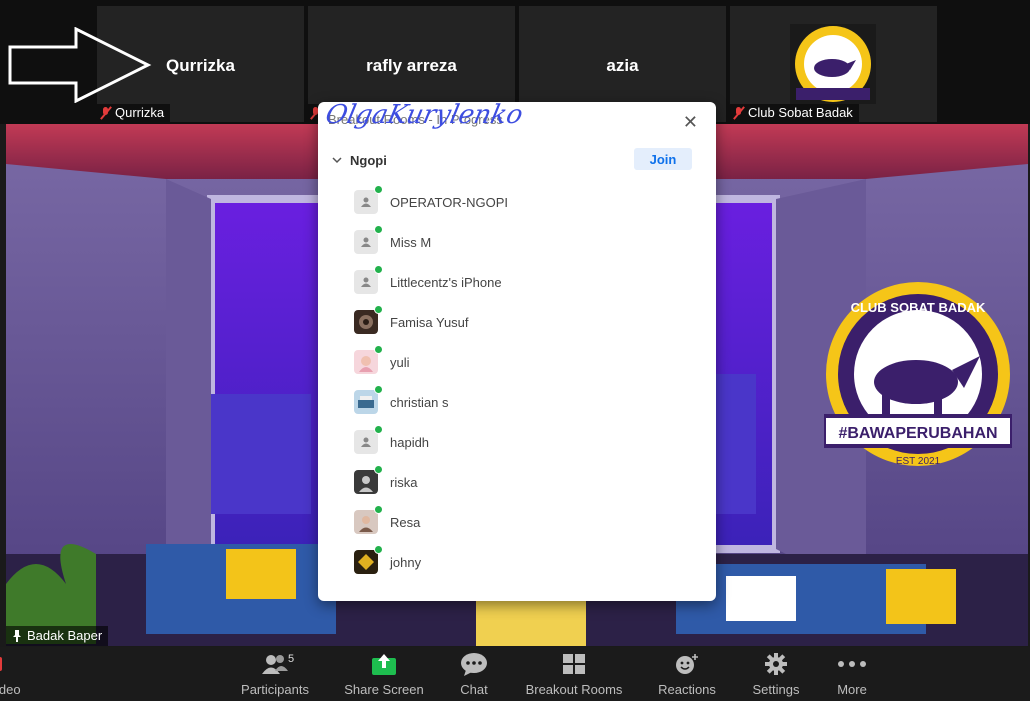  Describe the element at coordinates (17, 636) in the screenshot. I see `pin-icon` at that location.